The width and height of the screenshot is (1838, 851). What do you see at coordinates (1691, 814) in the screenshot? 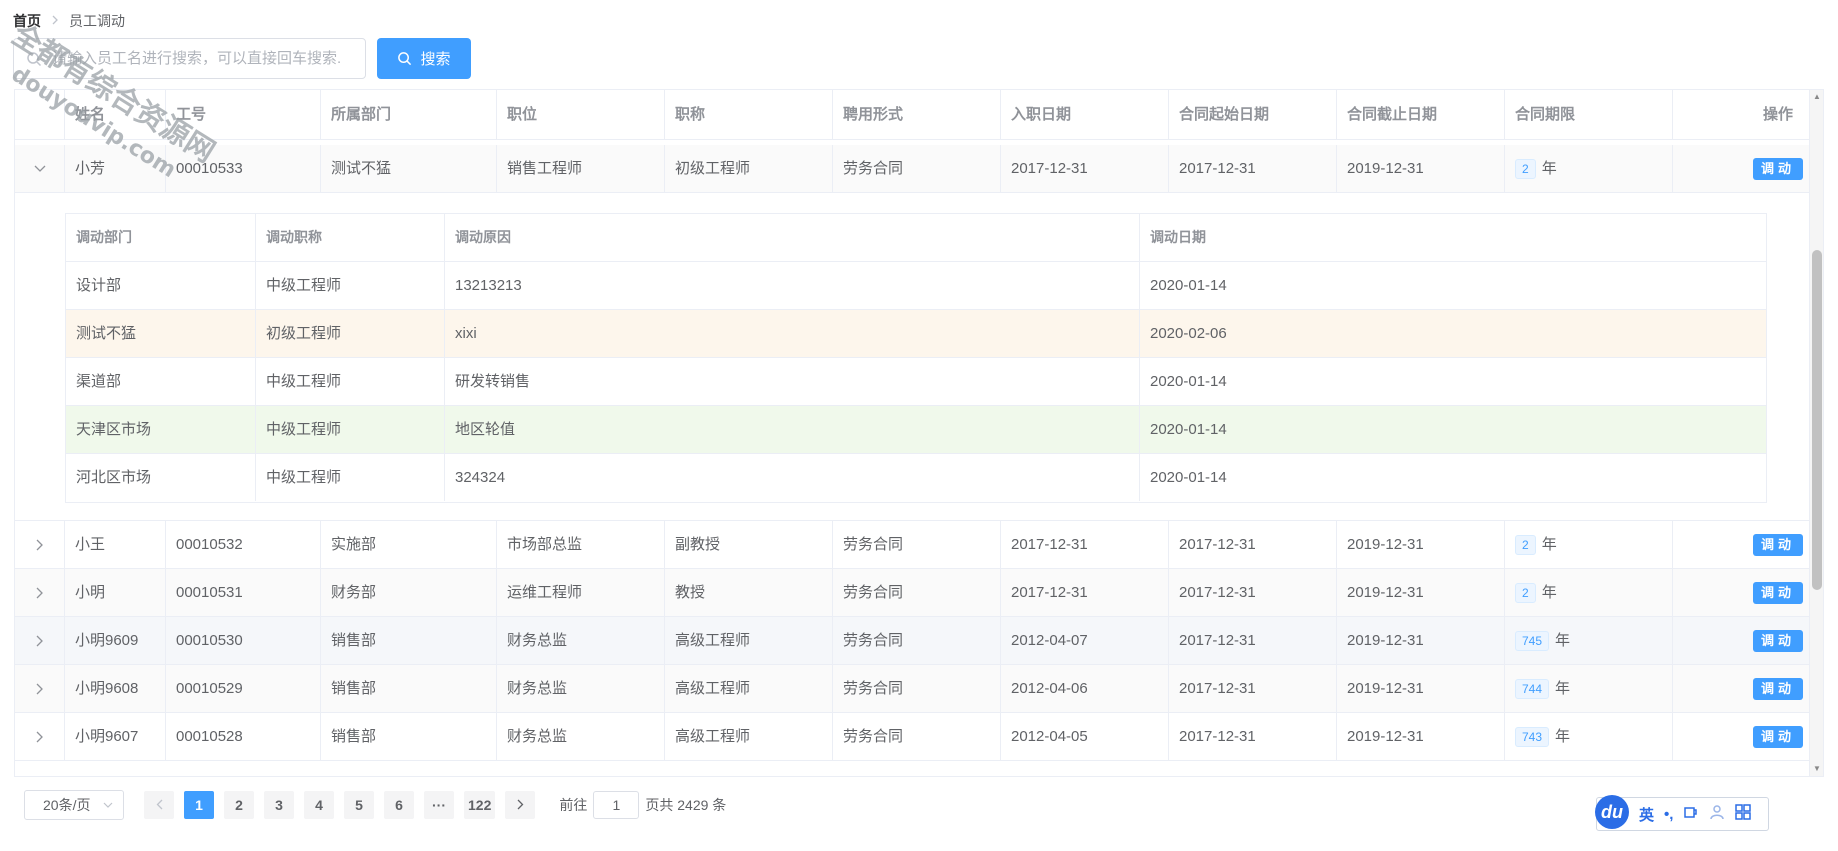
I see `cup-icon` at bounding box center [1691, 814].